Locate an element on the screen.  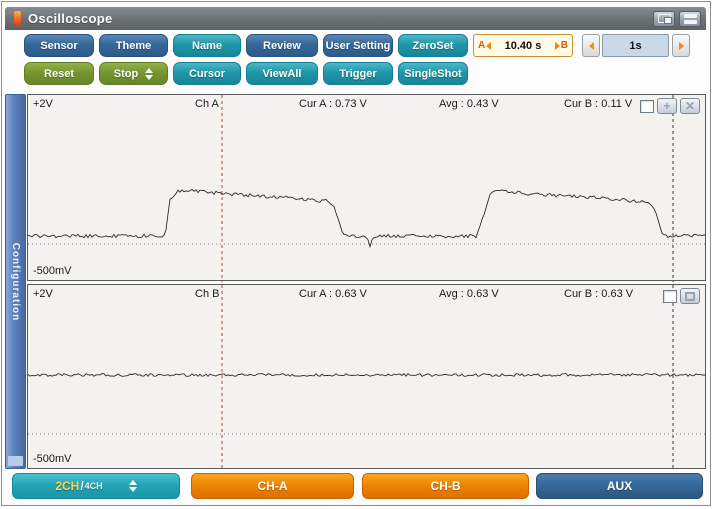
channel-a-cursor-a-readout: Cur A : 0.73 V is located at coordinates (333, 104).